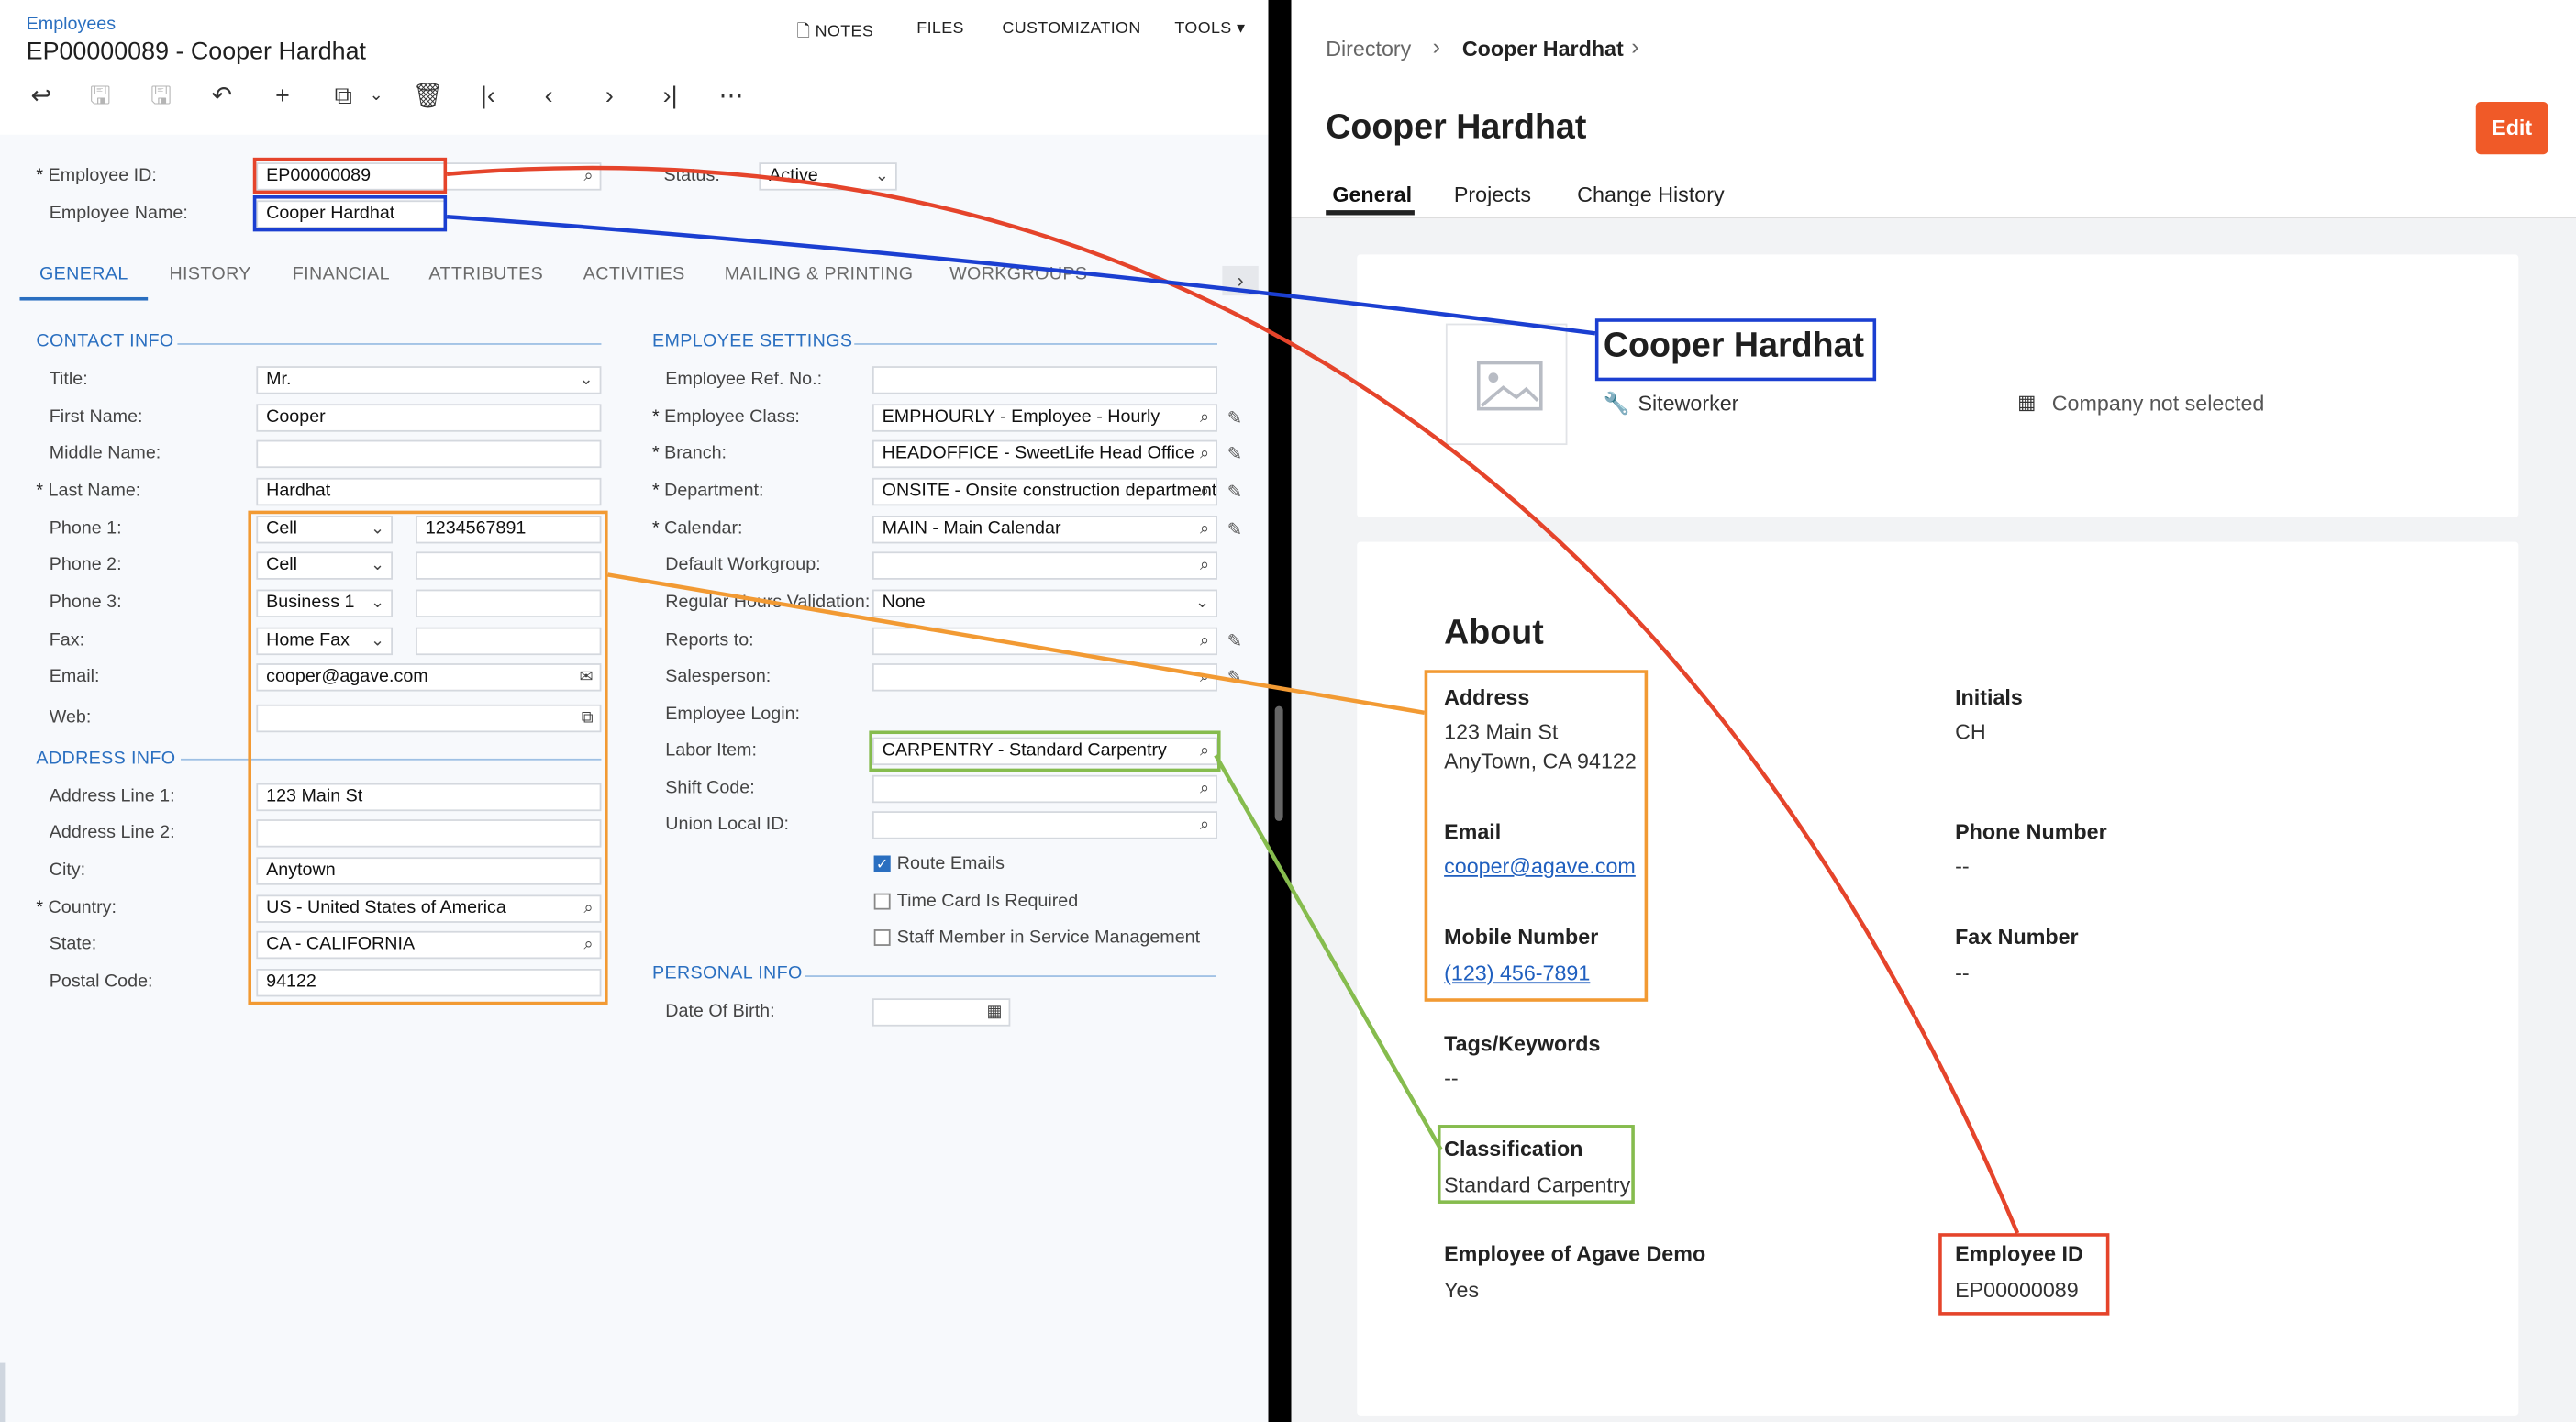 This screenshot has height=1422, width=2576. I want to click on breadcrumb-current: Cooper Hardhat, so click(1542, 48).